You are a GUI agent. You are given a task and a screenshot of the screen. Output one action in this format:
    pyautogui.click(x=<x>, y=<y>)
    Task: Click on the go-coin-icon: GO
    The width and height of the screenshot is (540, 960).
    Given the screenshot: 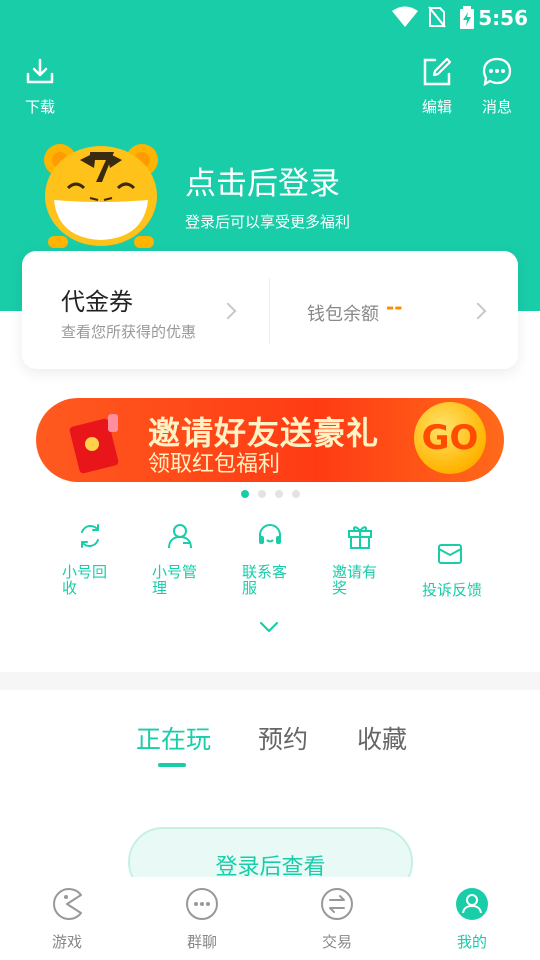 What is the action you would take?
    pyautogui.click(x=450, y=438)
    